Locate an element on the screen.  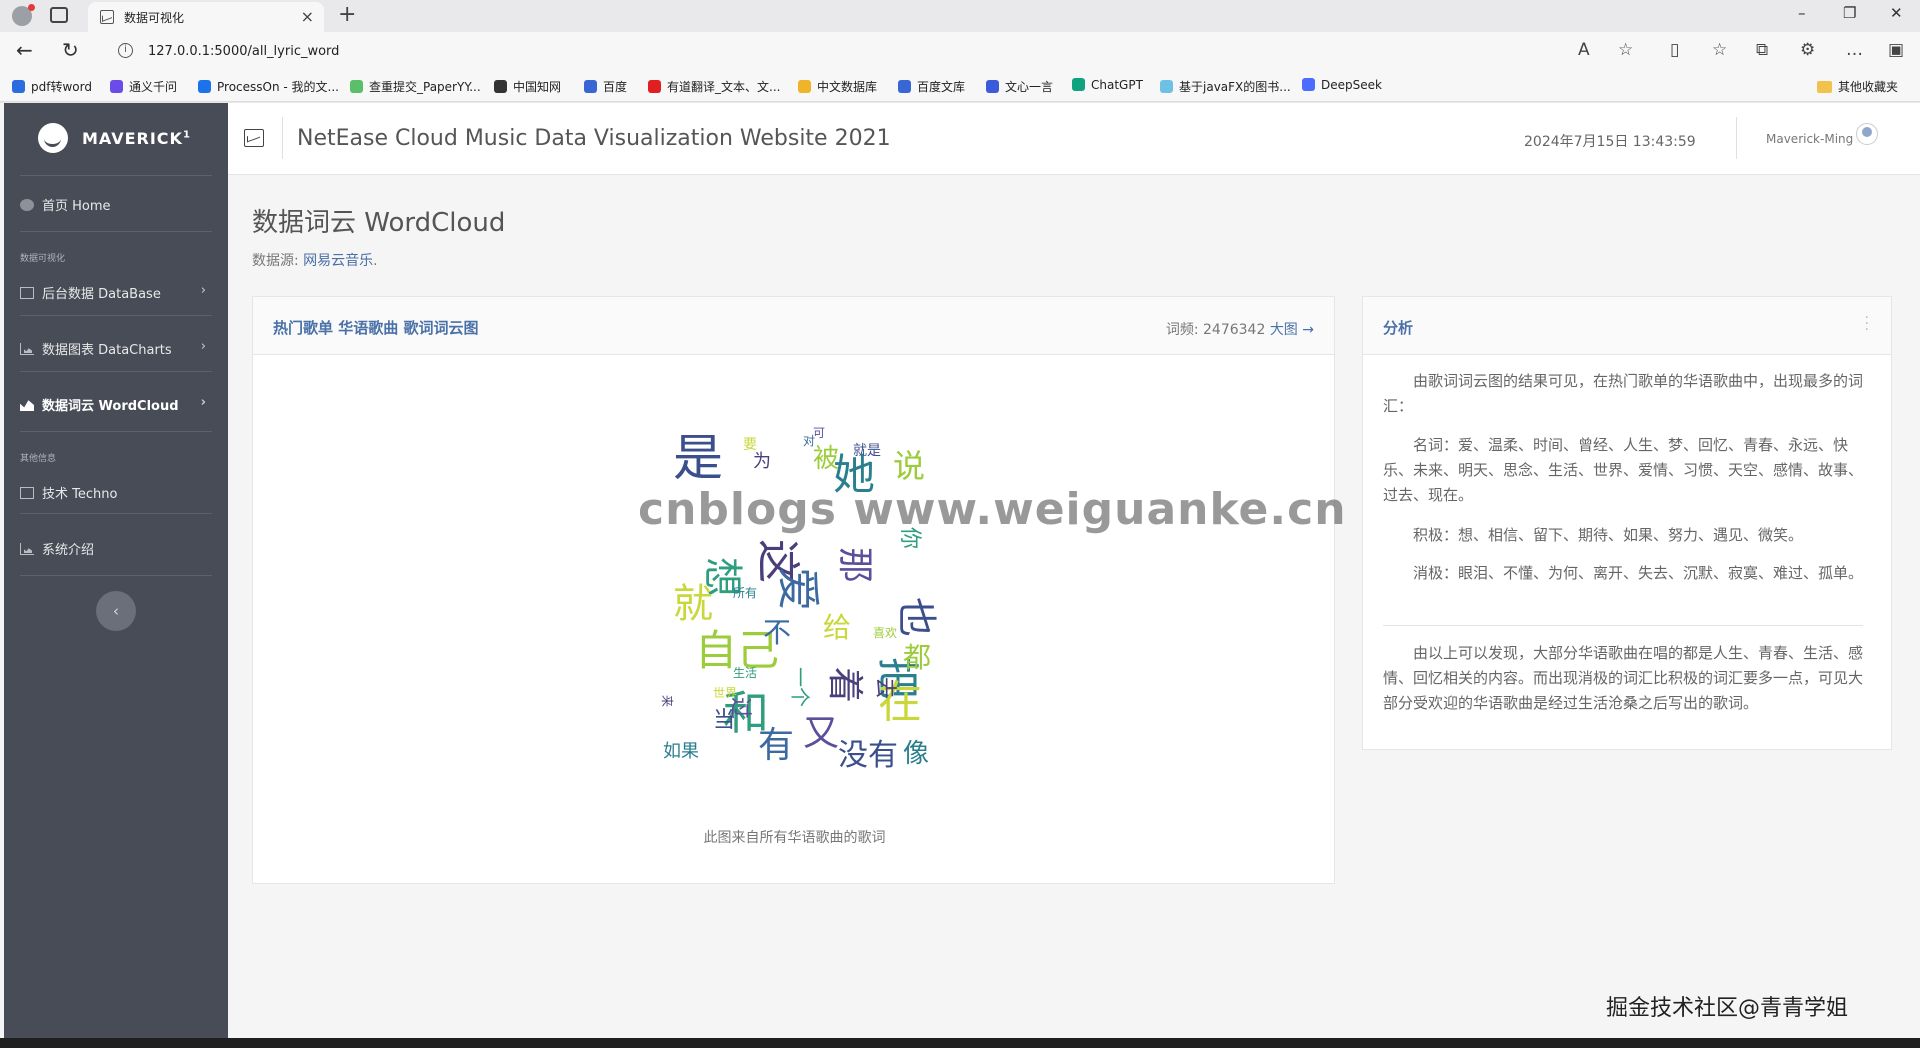
sidebar-toggle-icon: ▣ is located at coordinates (1896, 50).